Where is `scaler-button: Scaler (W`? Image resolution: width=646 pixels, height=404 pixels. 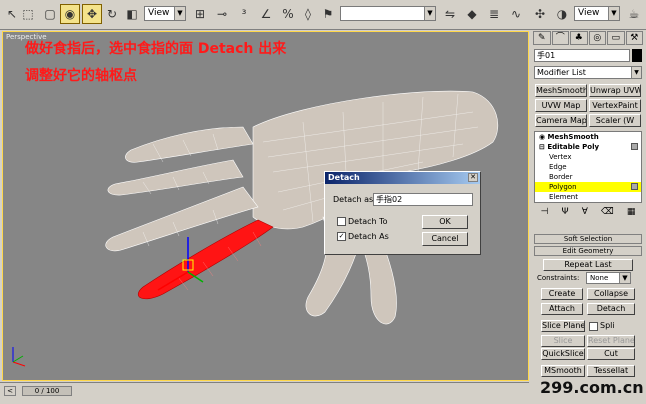 scaler-button: Scaler (W is located at coordinates (615, 120).